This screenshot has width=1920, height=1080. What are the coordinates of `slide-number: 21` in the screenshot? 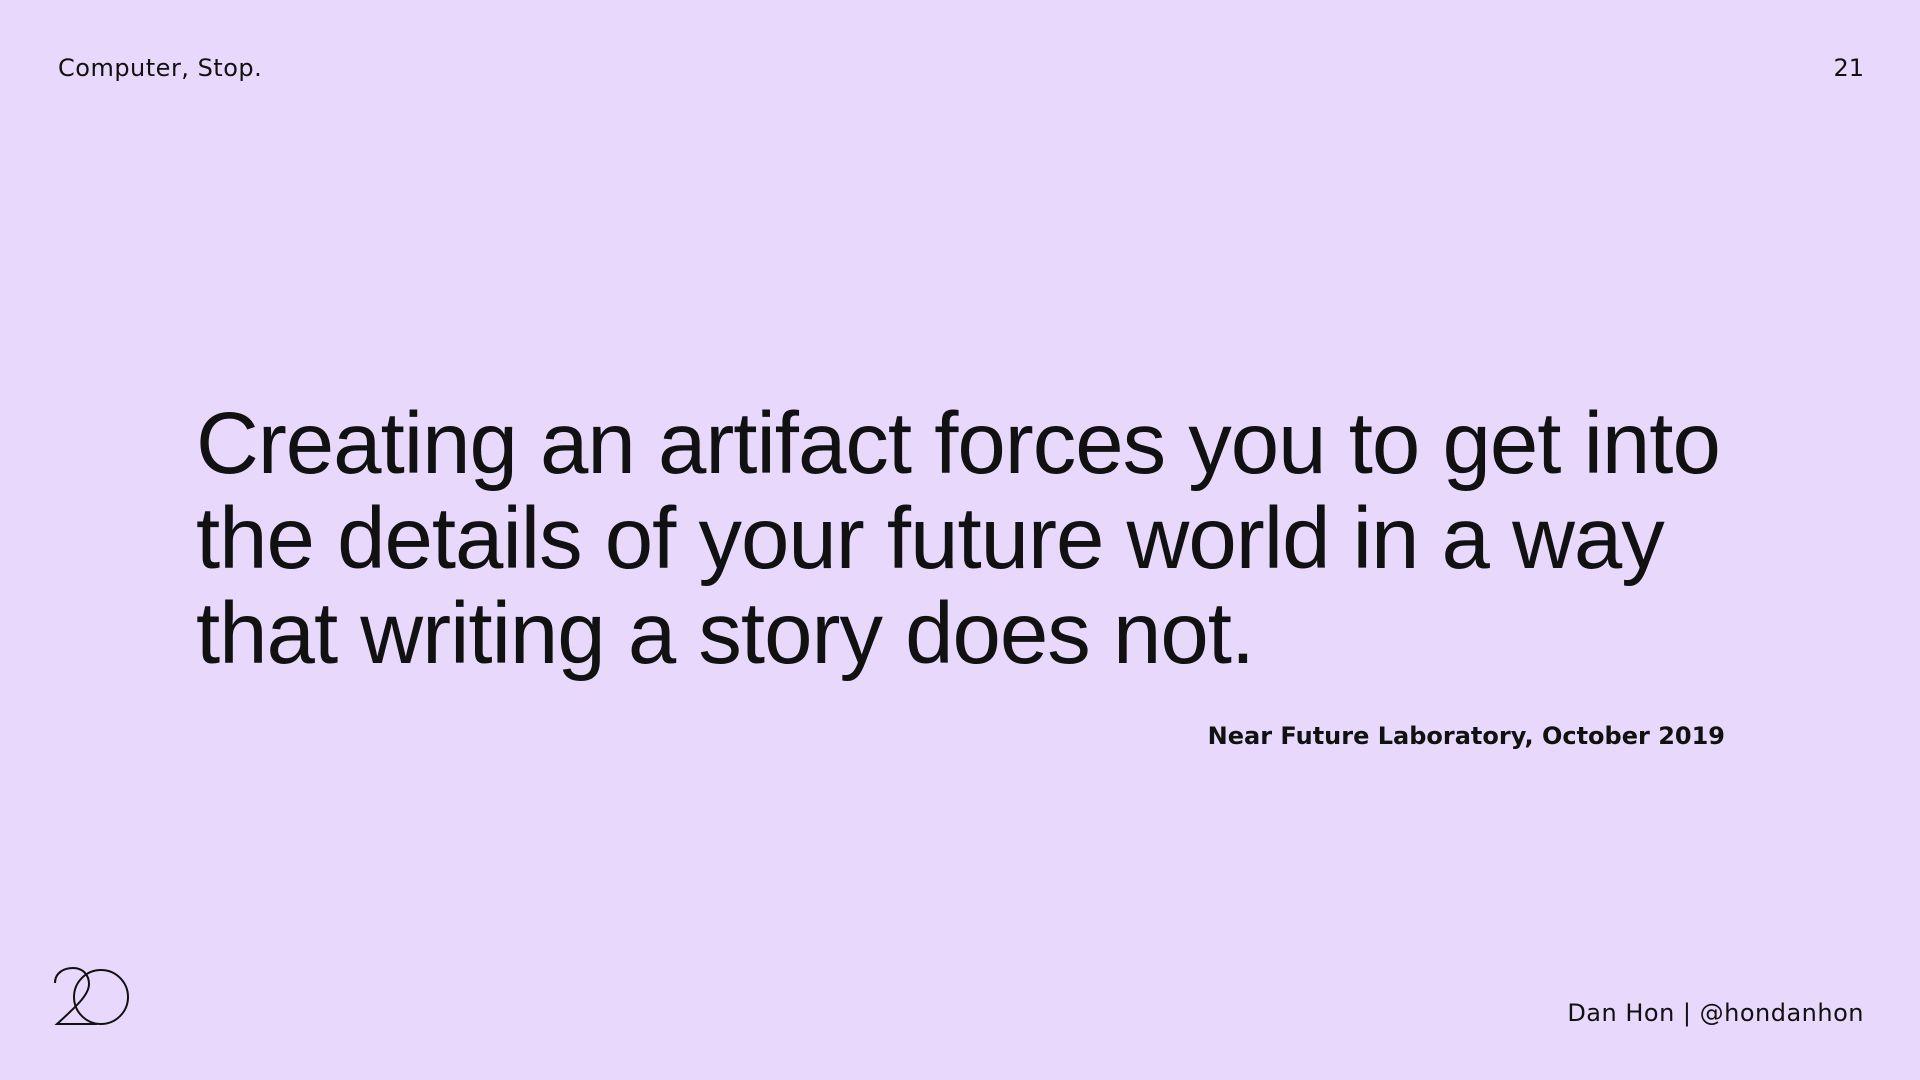 It's located at (1848, 68).